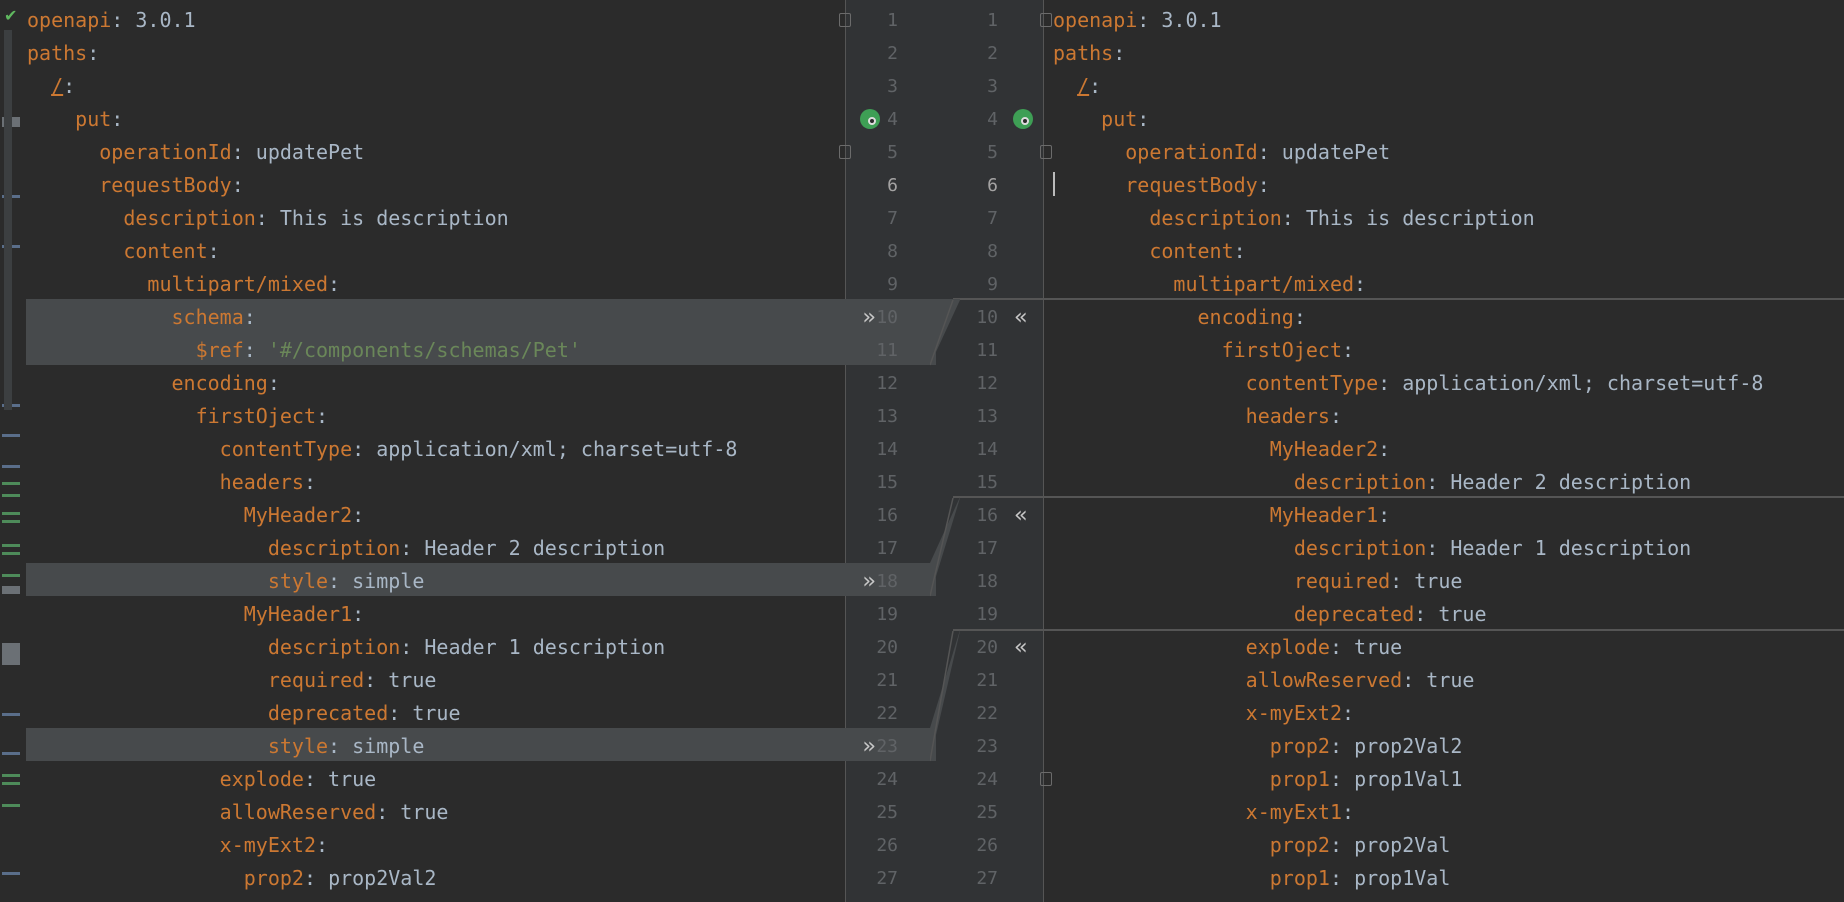 Image resolution: width=1844 pixels, height=902 pixels. What do you see at coordinates (1360, 482) in the screenshot?
I see `yaml-key: description` at bounding box center [1360, 482].